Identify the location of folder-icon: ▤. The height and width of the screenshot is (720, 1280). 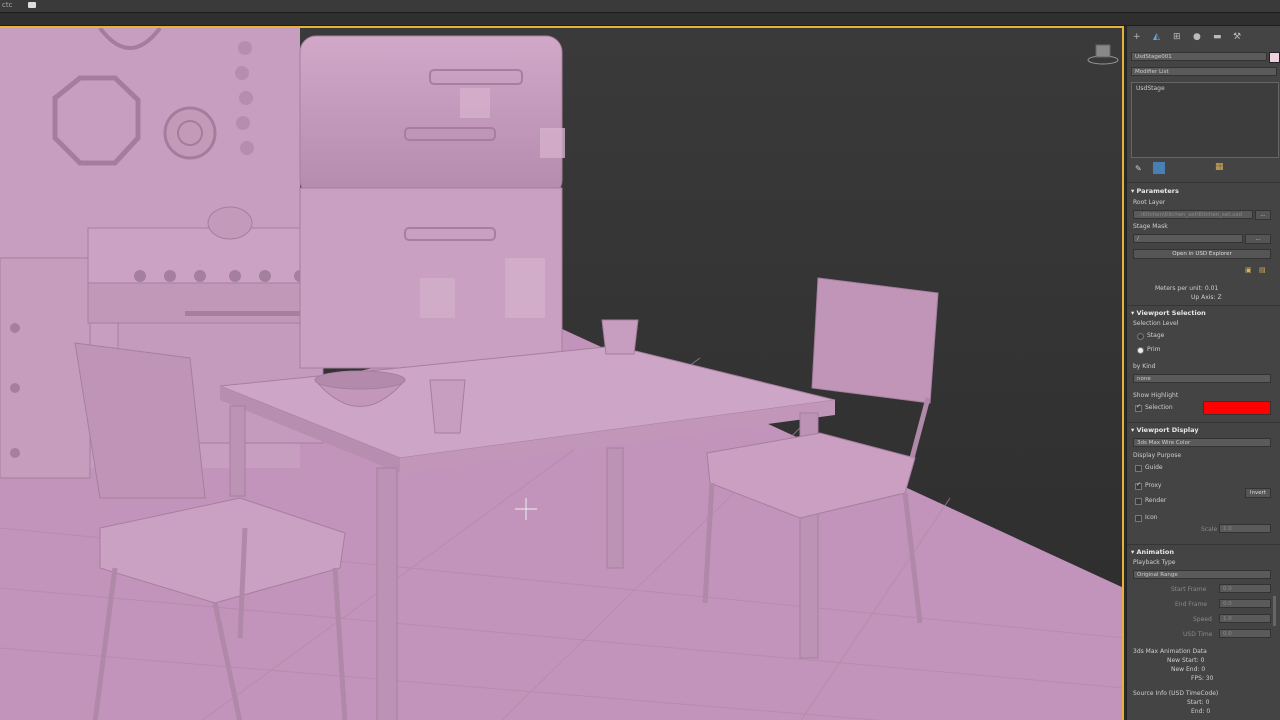
(1262, 270).